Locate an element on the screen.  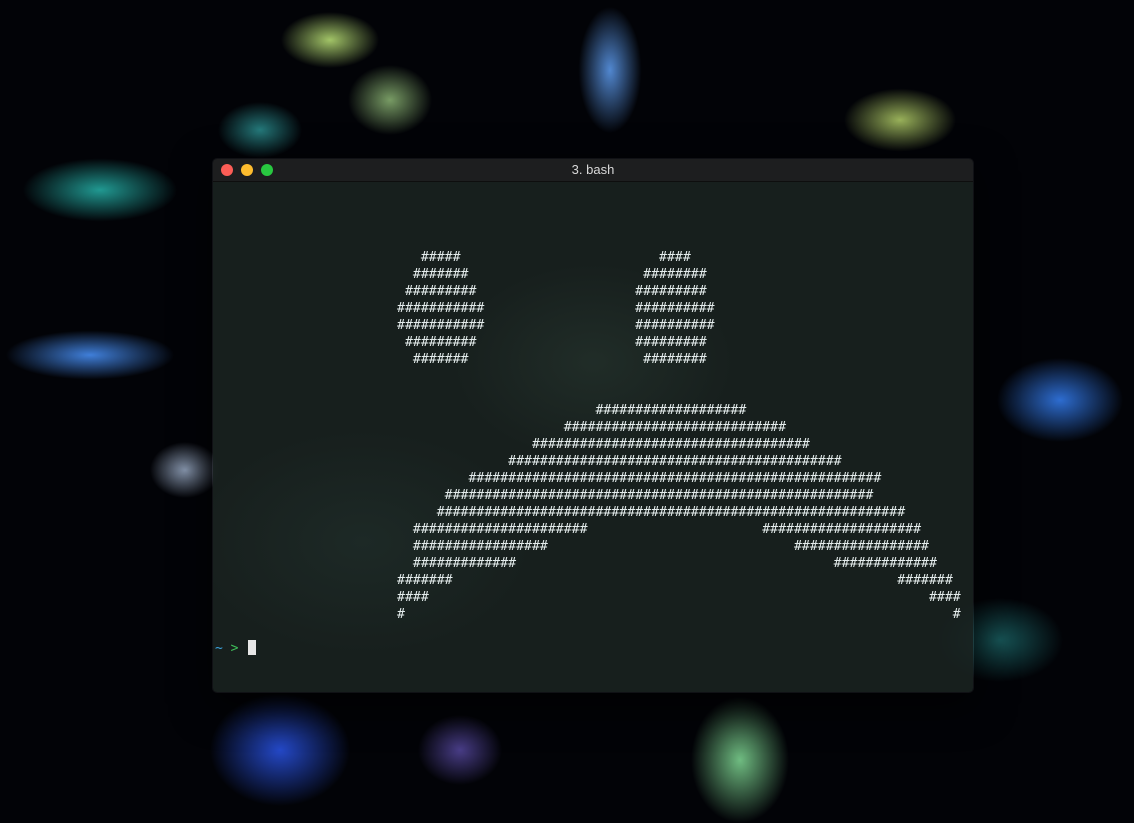
ascii-art-line: ############################ is located at coordinates (592, 427).